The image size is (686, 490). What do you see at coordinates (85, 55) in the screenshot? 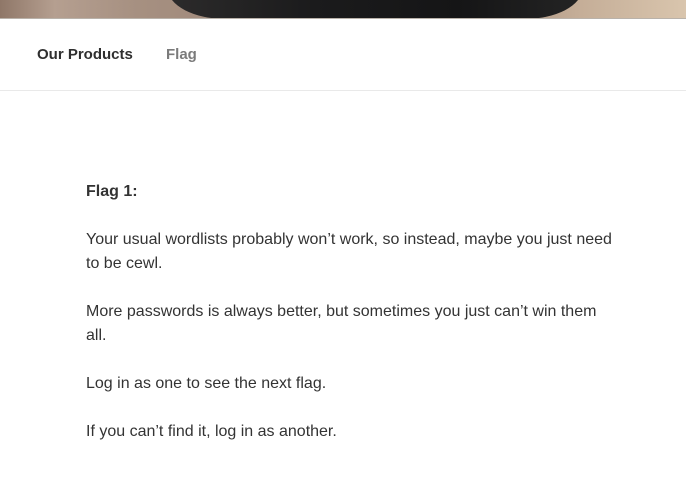
I see `nav-link-our-products: Our Products` at bounding box center [85, 55].